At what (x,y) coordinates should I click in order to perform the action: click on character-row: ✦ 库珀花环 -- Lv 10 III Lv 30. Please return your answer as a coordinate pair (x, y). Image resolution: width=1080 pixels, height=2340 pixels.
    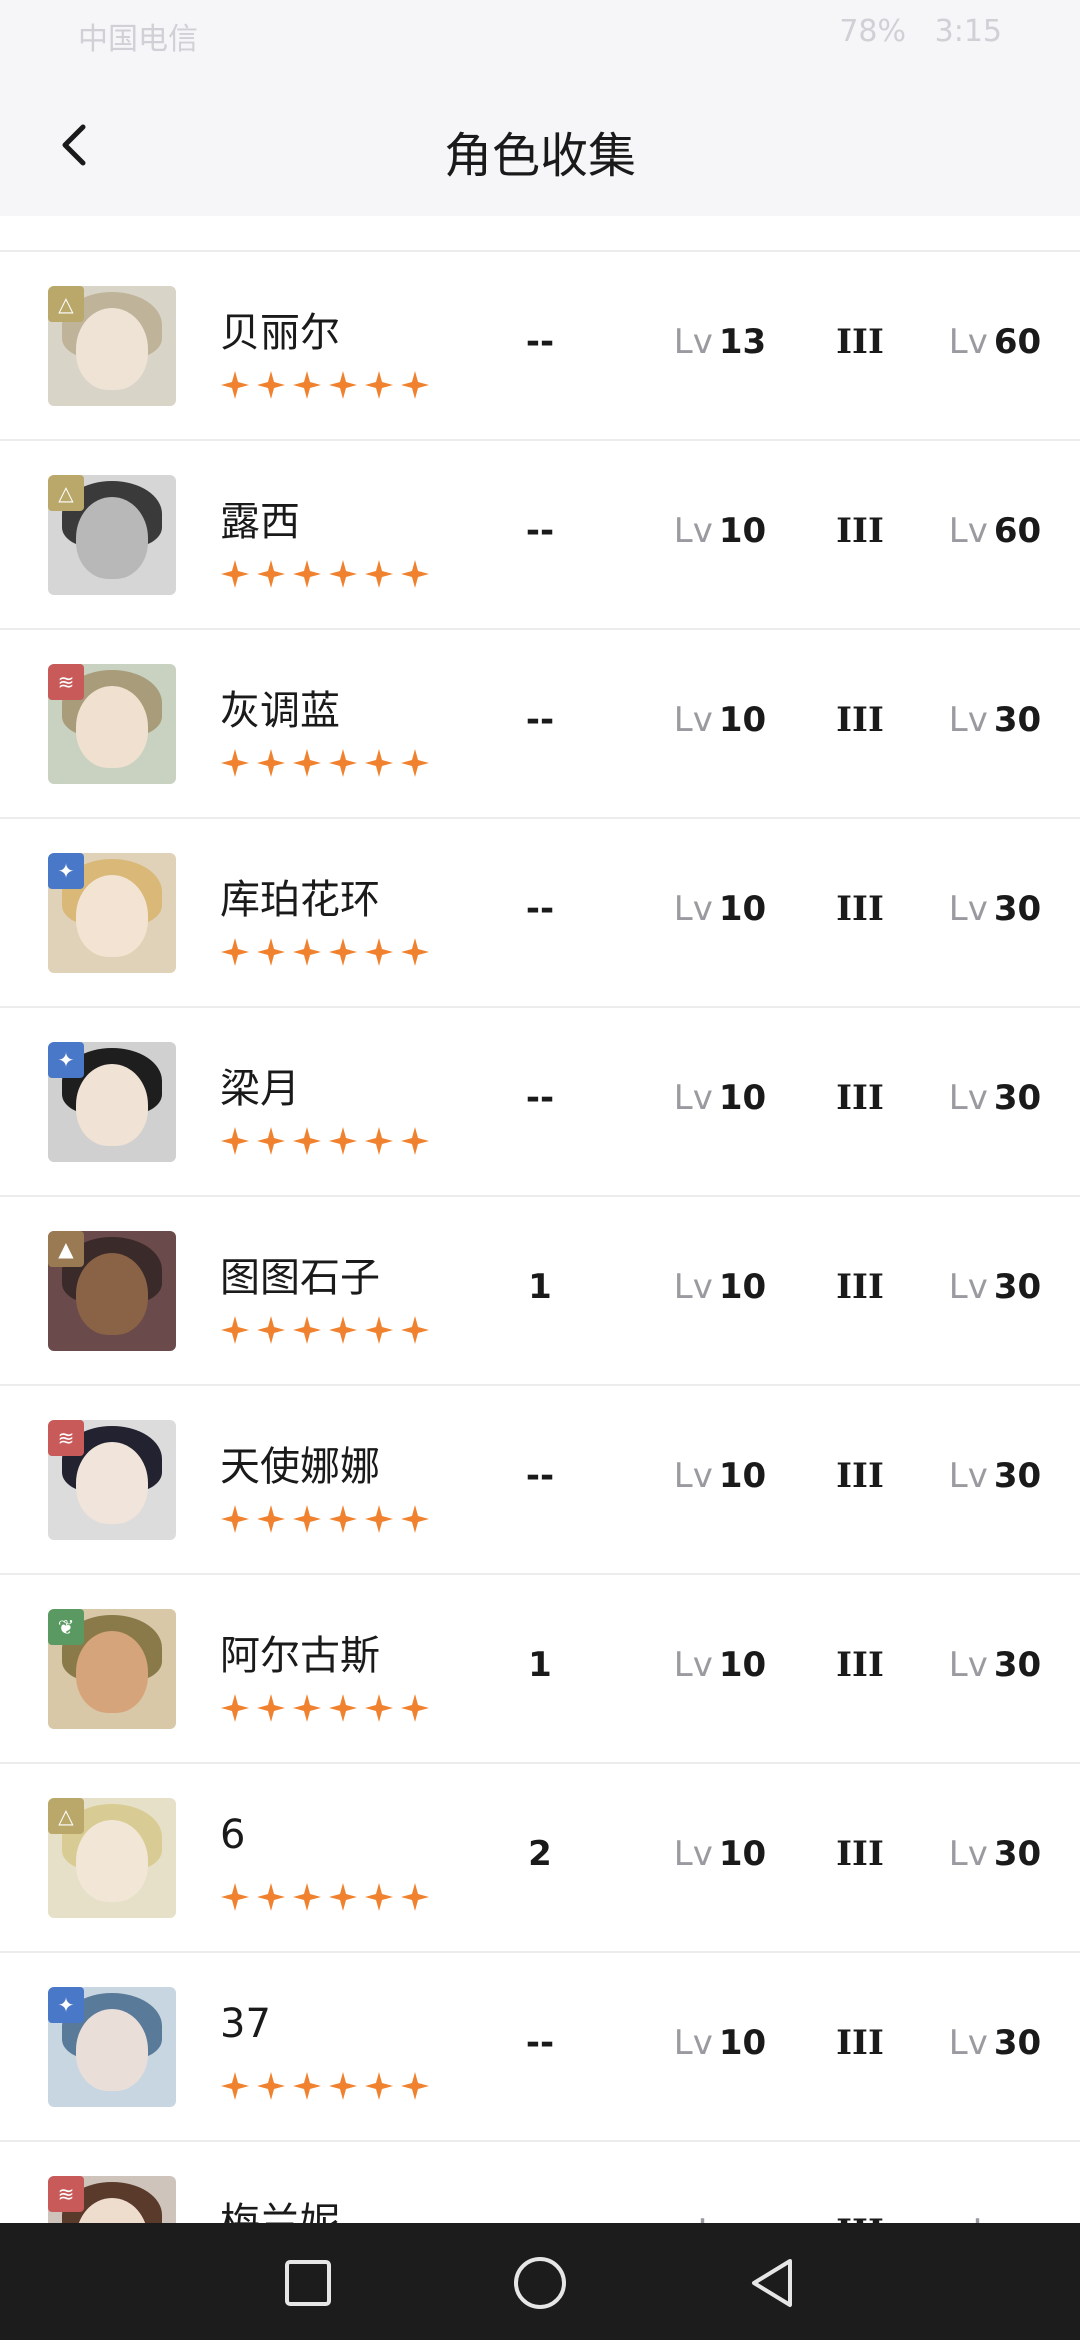
    Looking at the image, I should click on (540, 913).